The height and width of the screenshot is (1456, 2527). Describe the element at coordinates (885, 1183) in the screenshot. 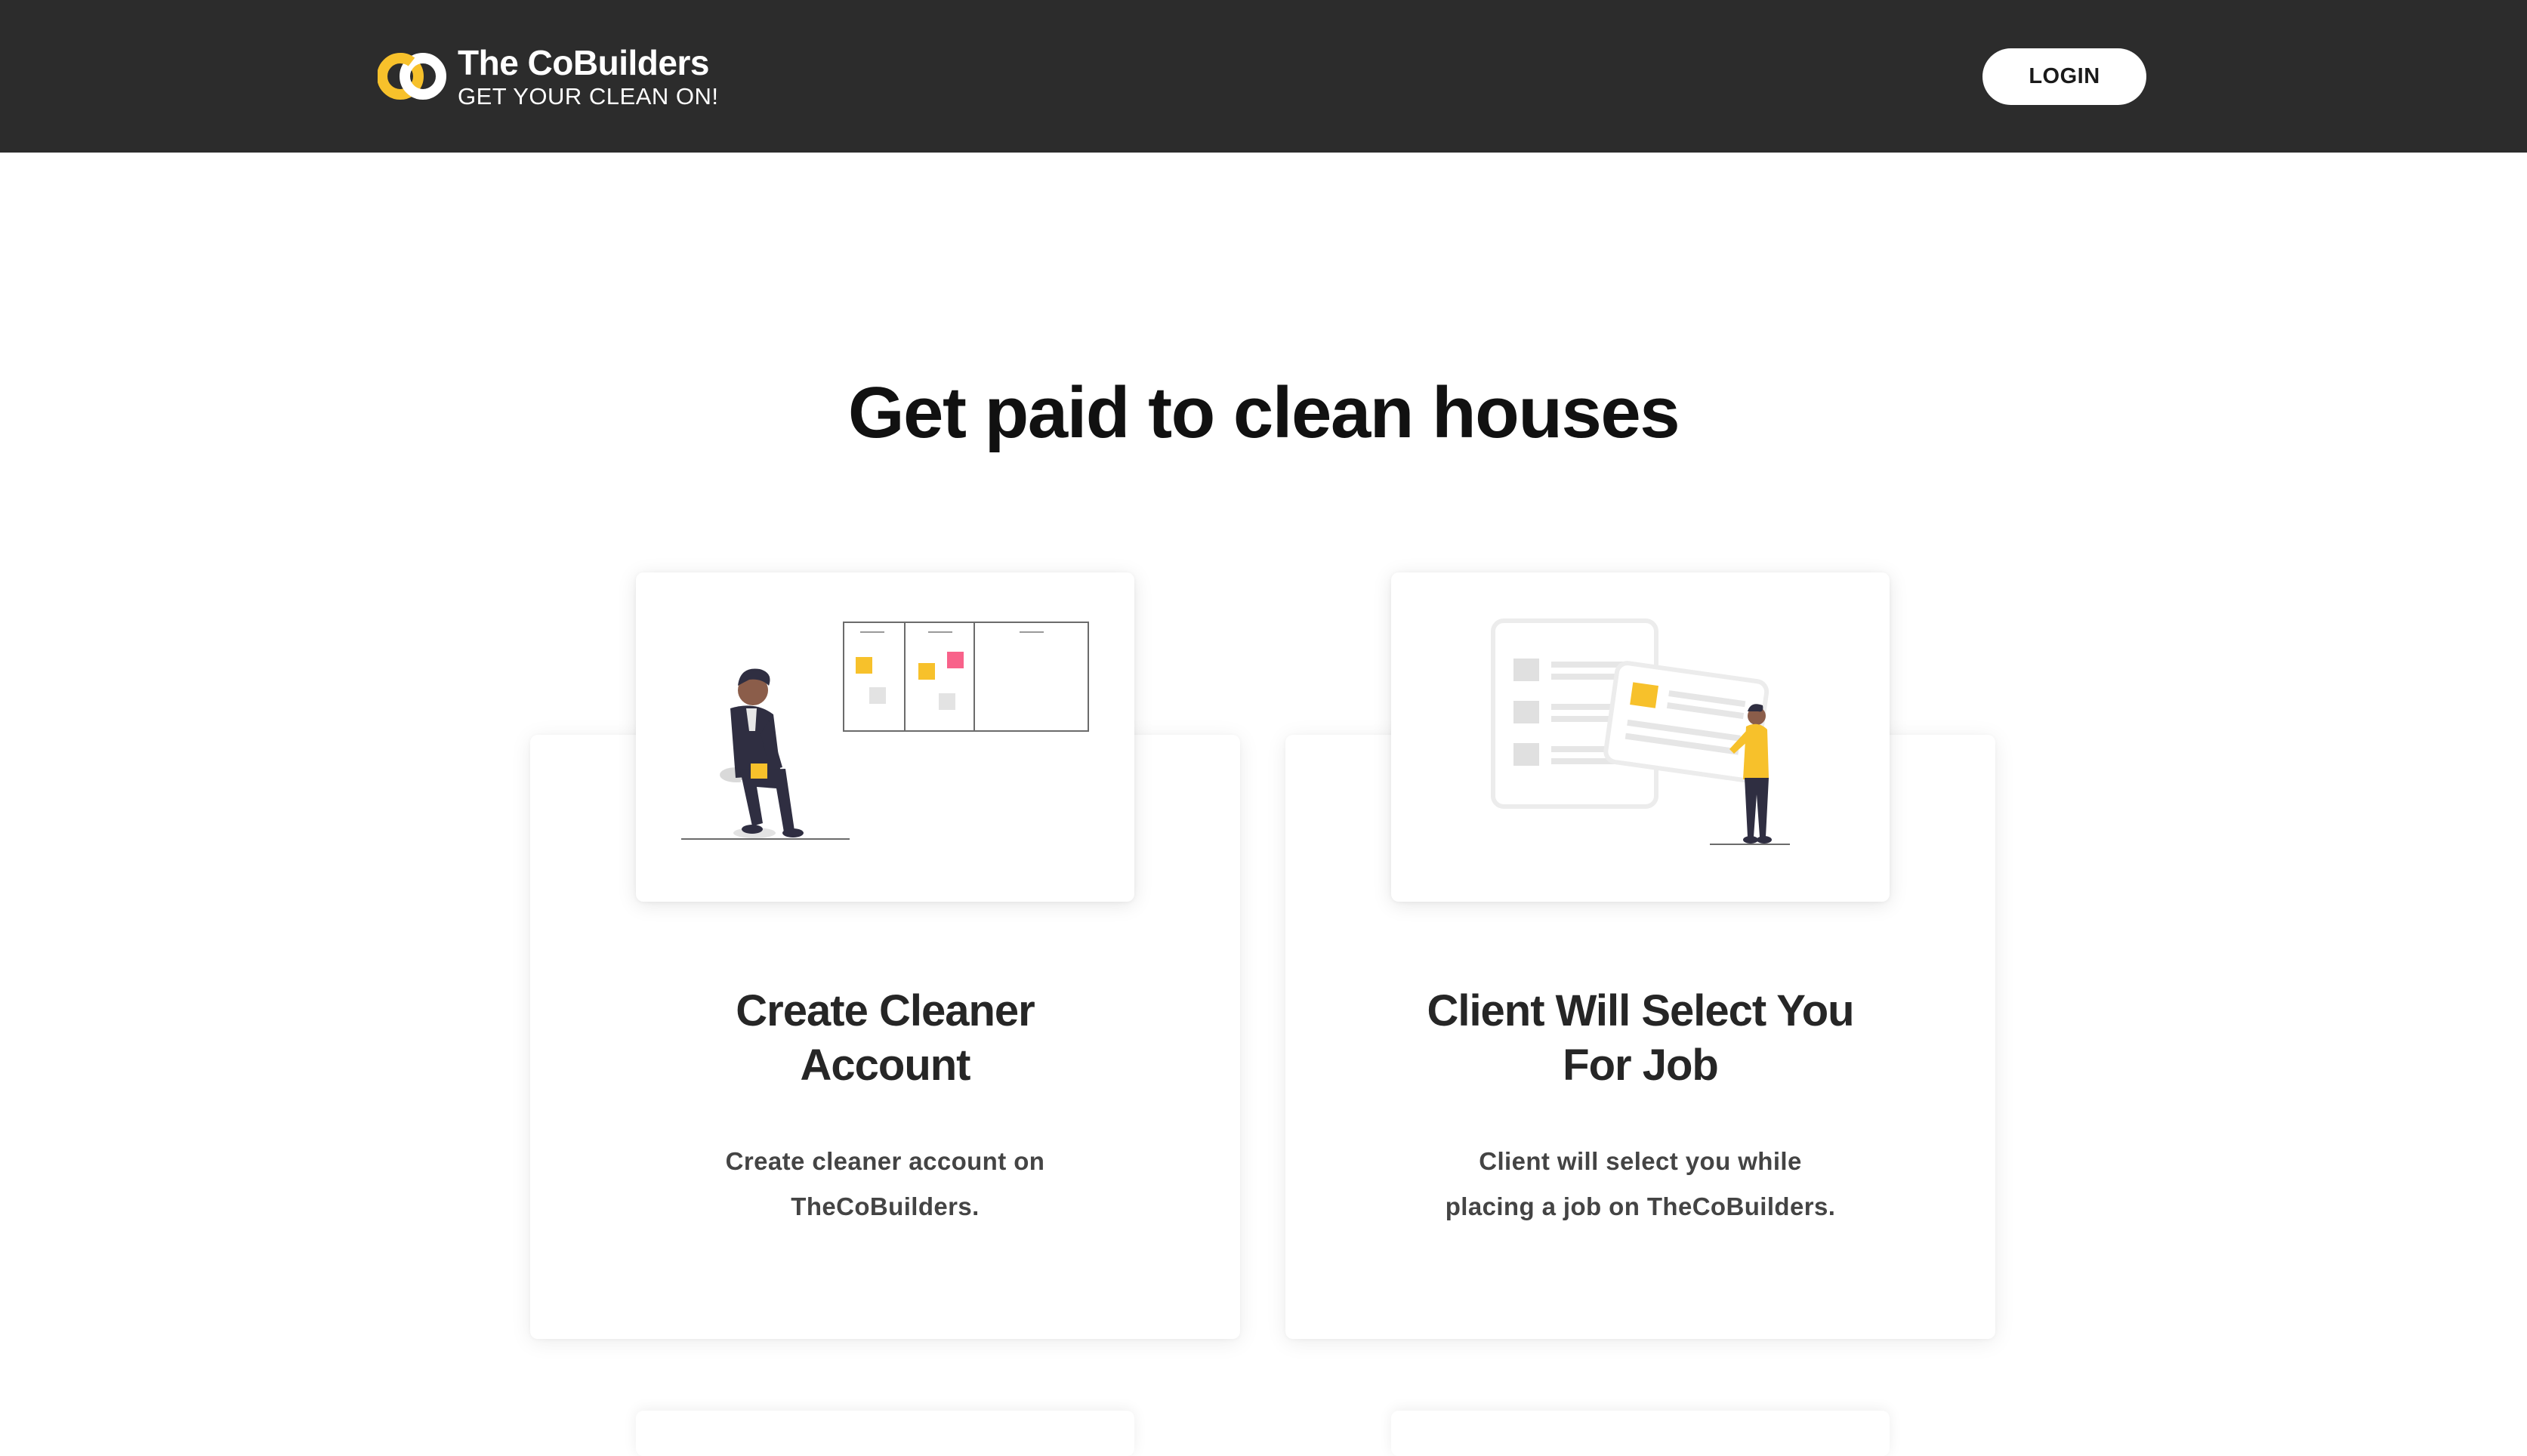

I see `step-description: Create cleaner account on TheCoBuilders.` at that location.